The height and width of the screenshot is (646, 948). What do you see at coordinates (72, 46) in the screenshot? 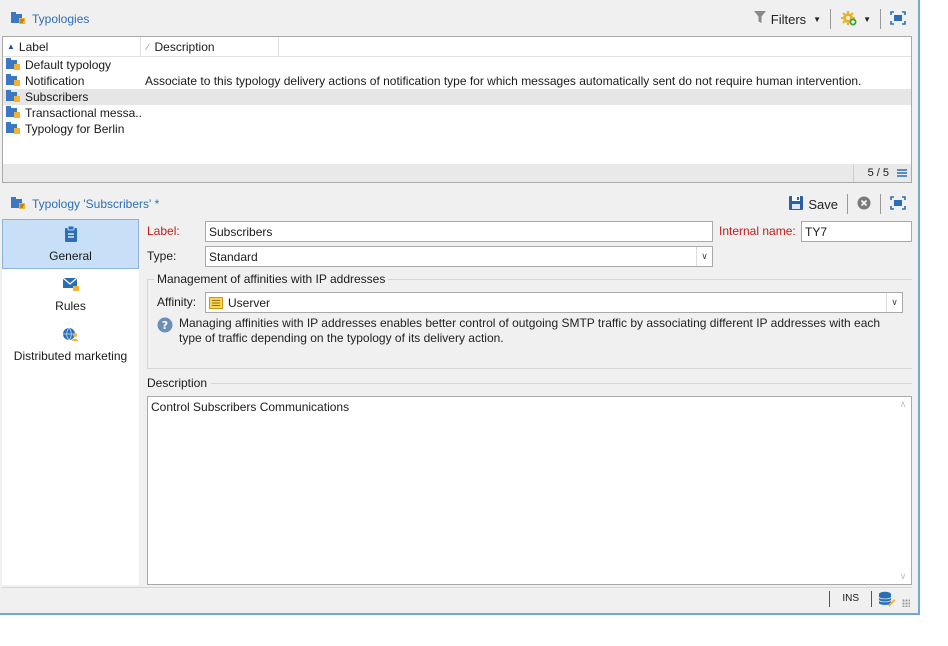
I see `column-header-label: ▲ Label` at bounding box center [72, 46].